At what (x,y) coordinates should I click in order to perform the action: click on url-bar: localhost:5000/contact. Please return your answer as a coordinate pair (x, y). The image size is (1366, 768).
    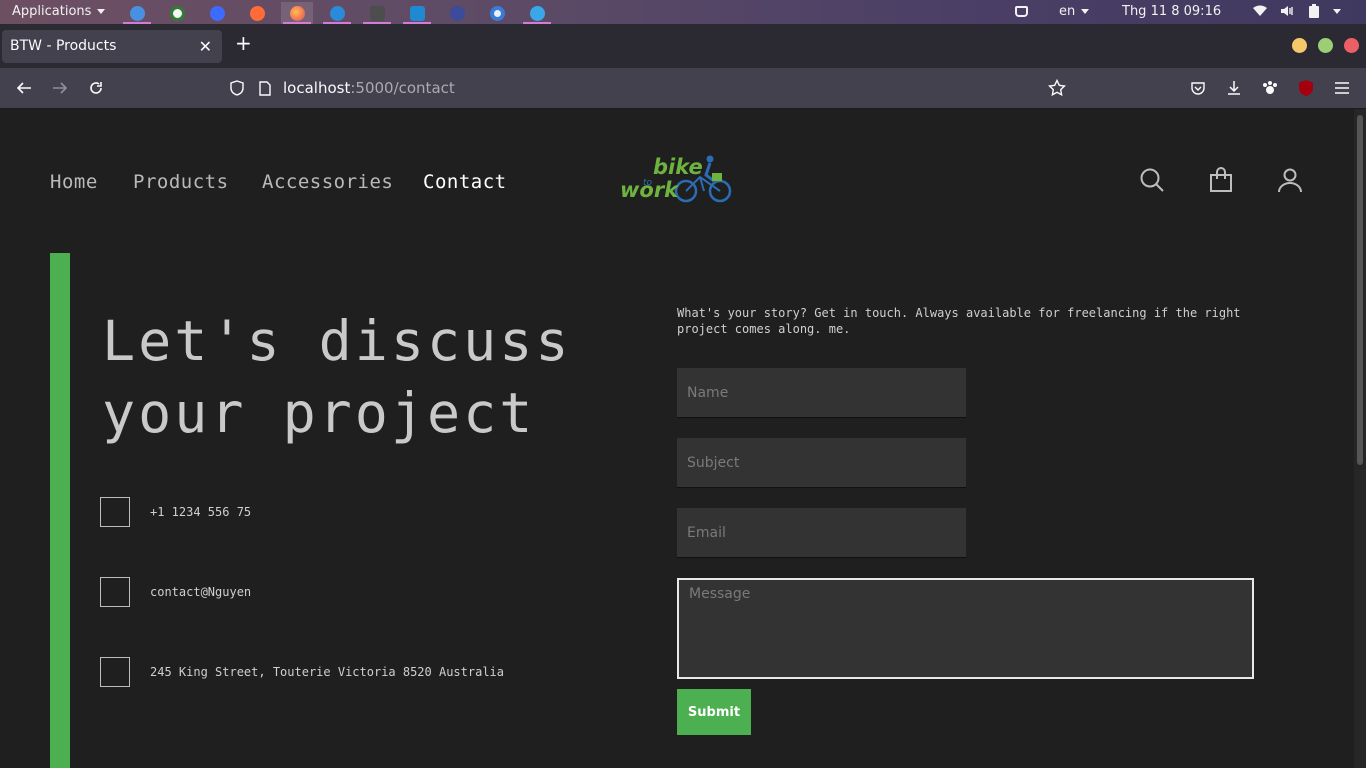
    Looking at the image, I should click on (369, 88).